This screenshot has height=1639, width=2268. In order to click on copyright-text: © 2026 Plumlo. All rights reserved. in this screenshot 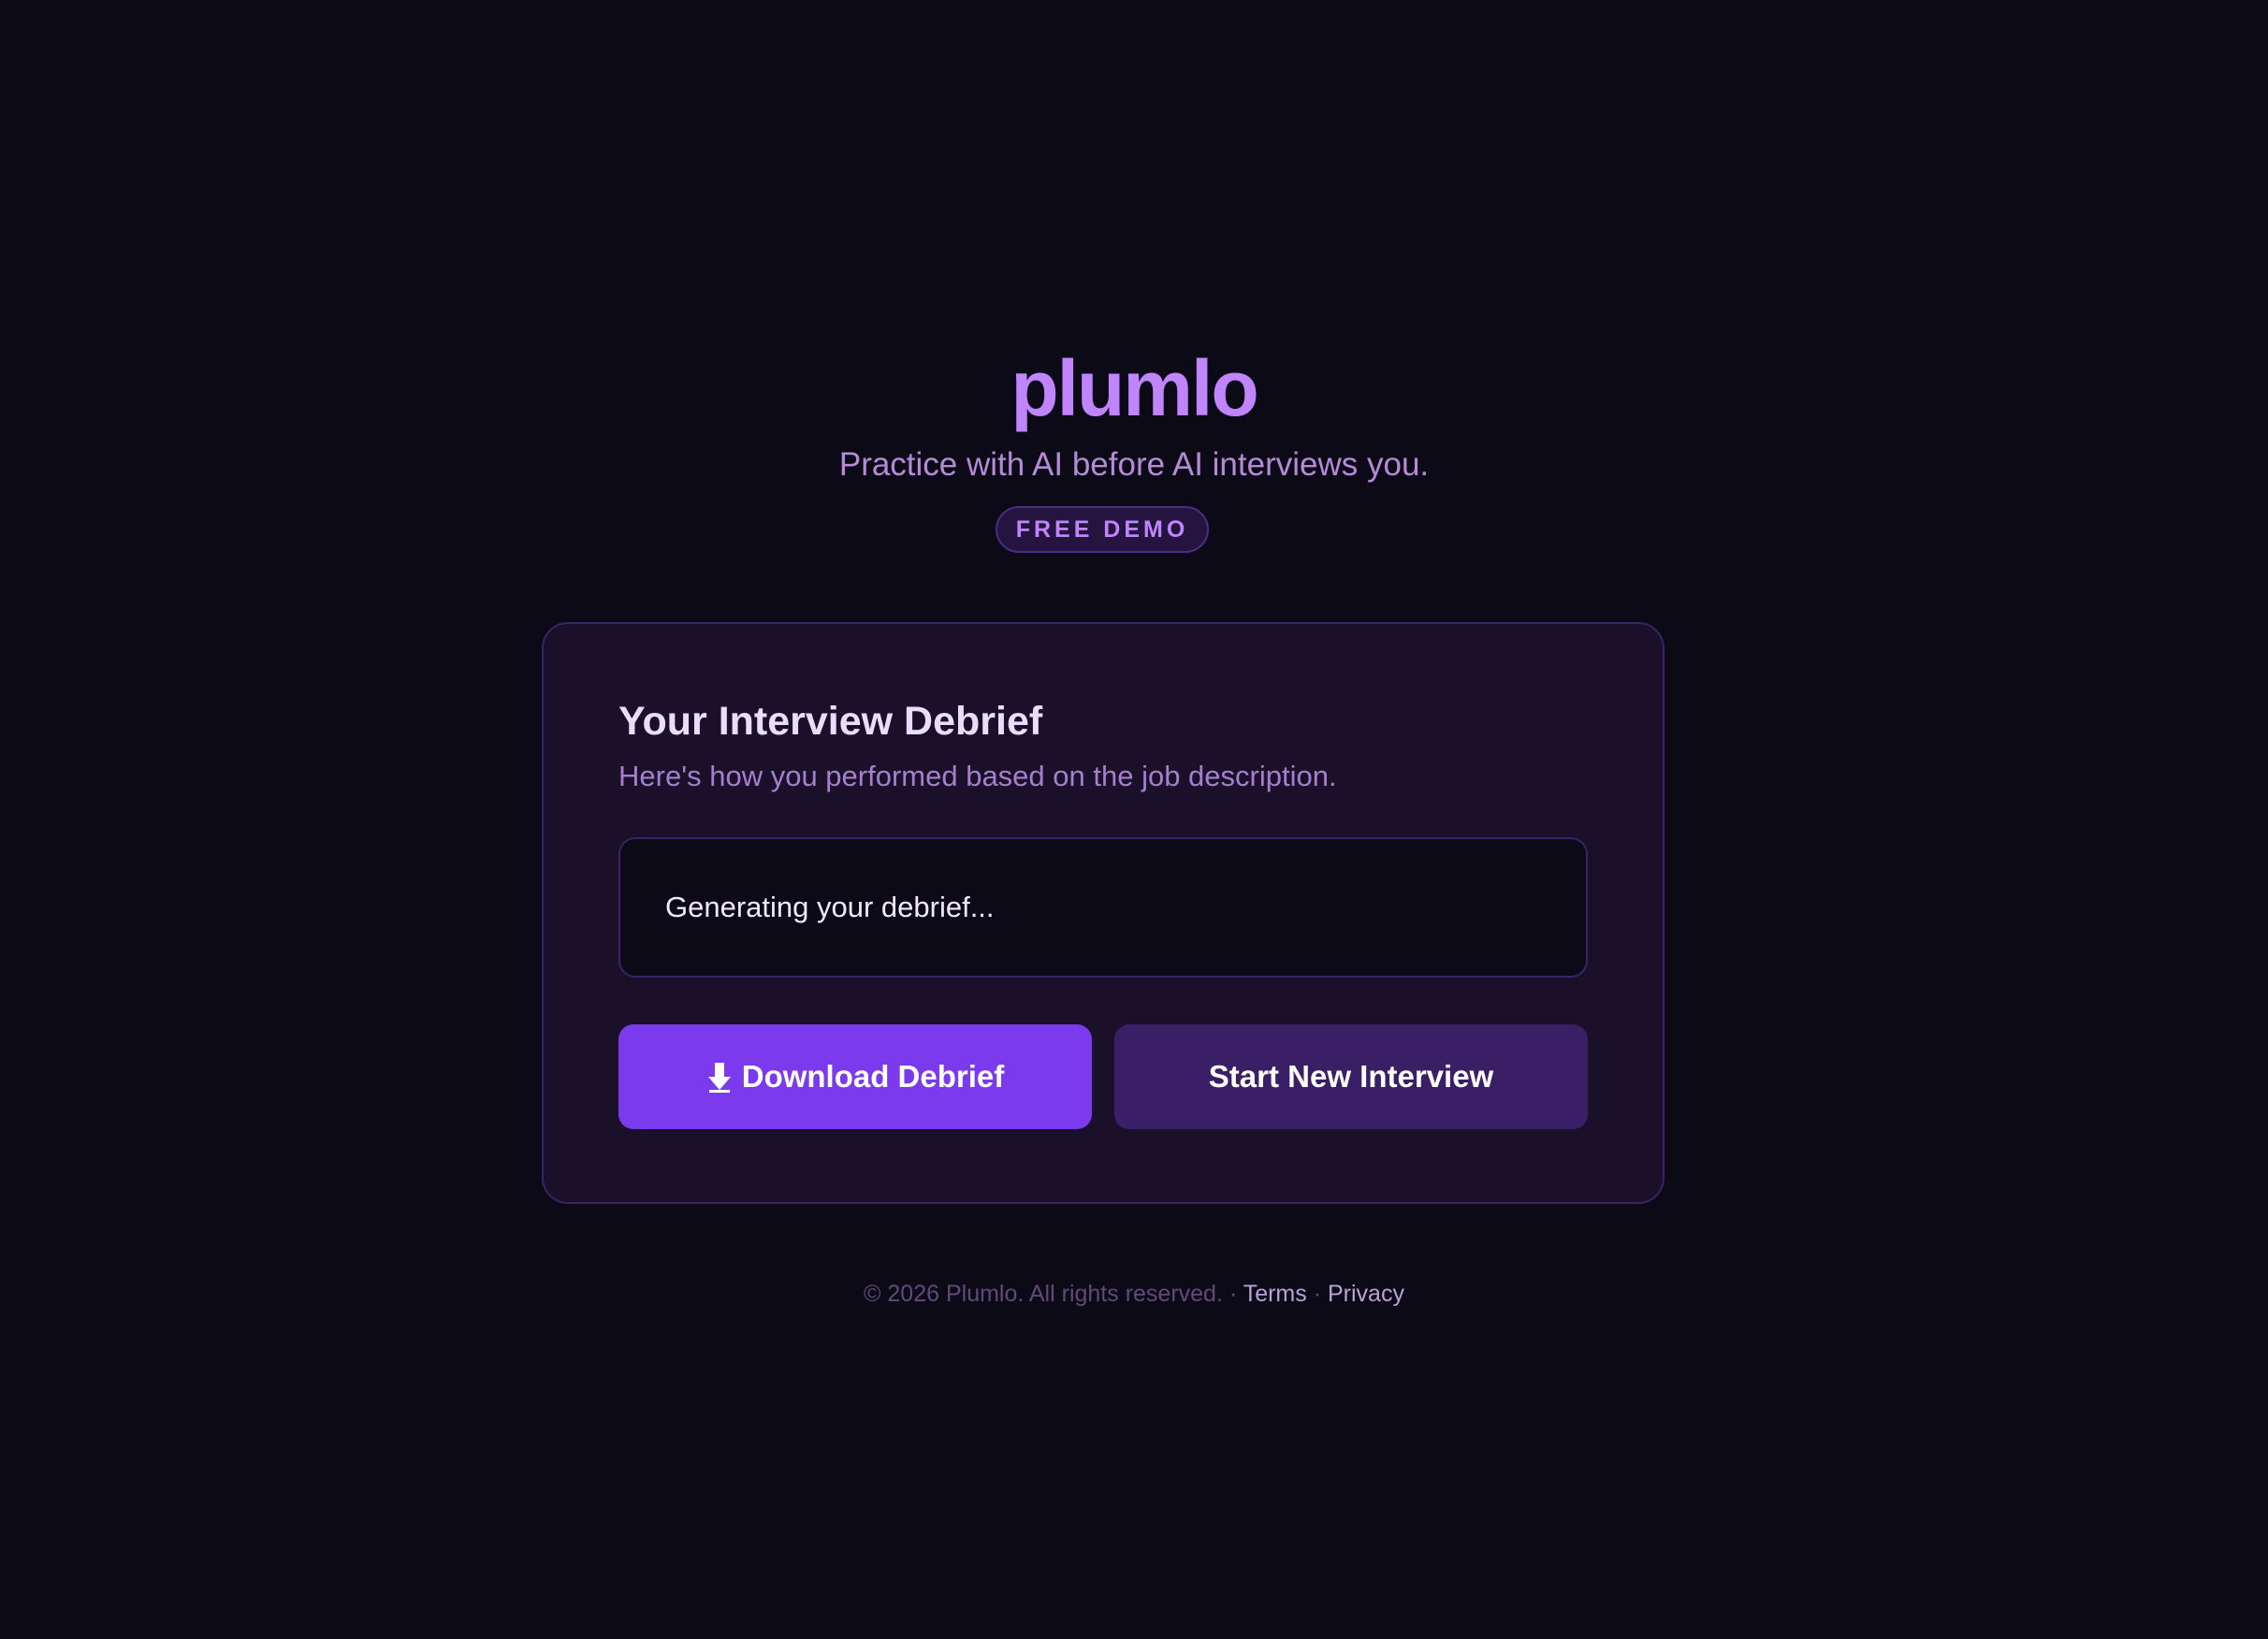, I will do `click(1044, 1294)`.